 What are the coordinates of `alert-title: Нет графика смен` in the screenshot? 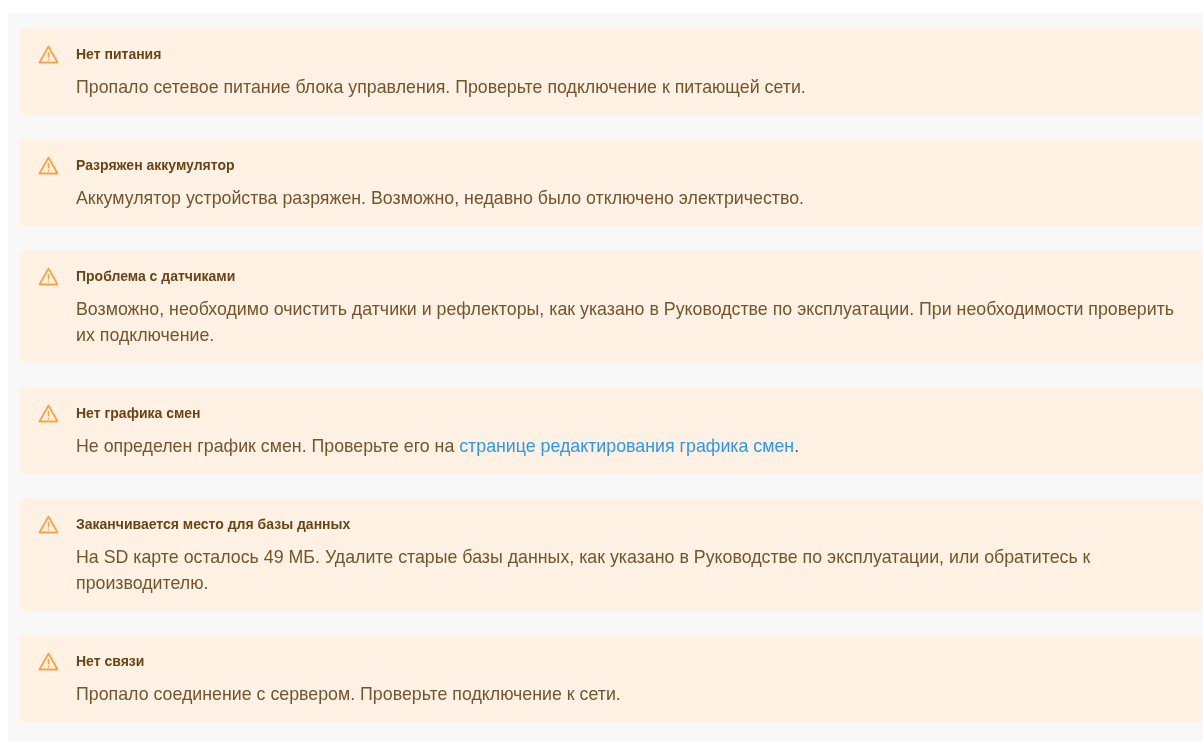 It's located at (139, 413).